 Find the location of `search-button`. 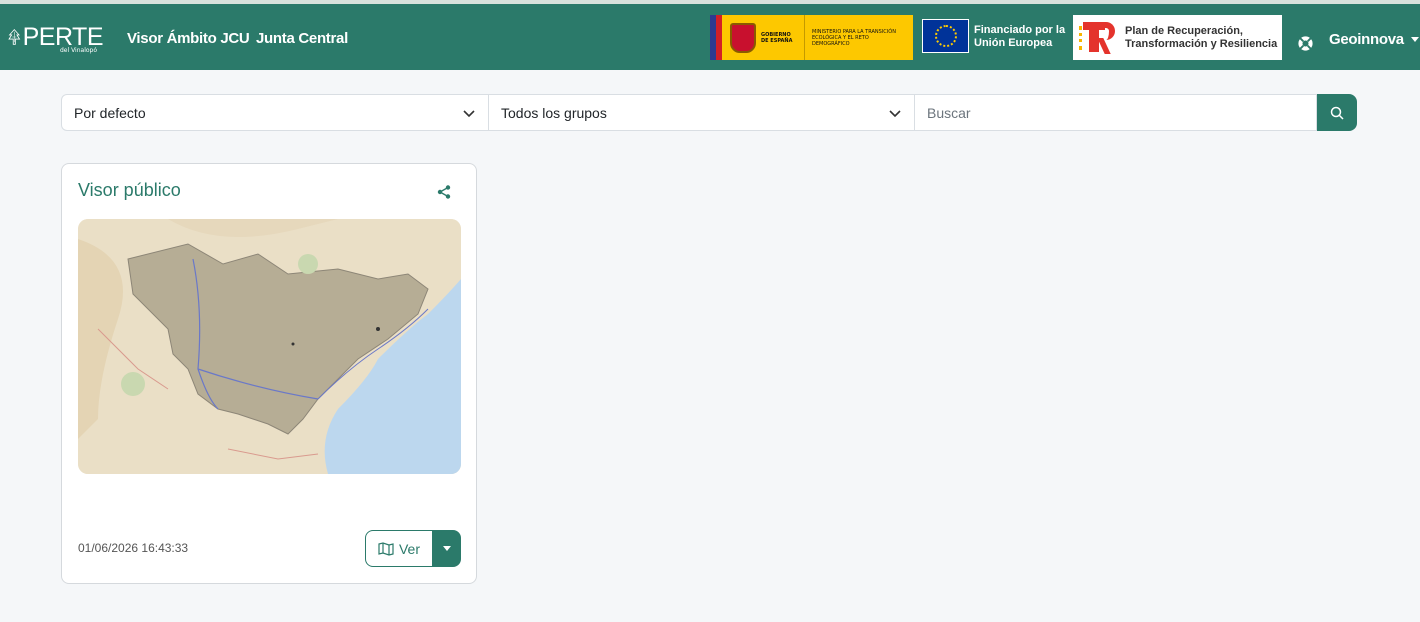

search-button is located at coordinates (1337, 112).